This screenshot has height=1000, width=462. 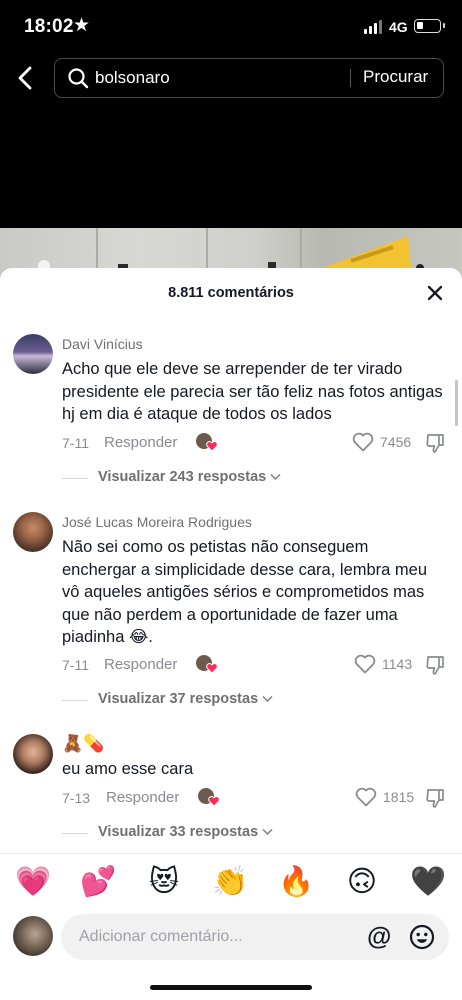 I want to click on comment-username: José Lucas Moreira Rodrigues, so click(x=157, y=522).